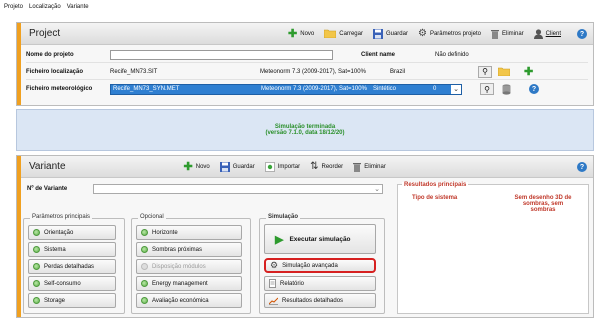  Describe the element at coordinates (307, 33) in the screenshot. I see `project-new-label: Novo` at that location.